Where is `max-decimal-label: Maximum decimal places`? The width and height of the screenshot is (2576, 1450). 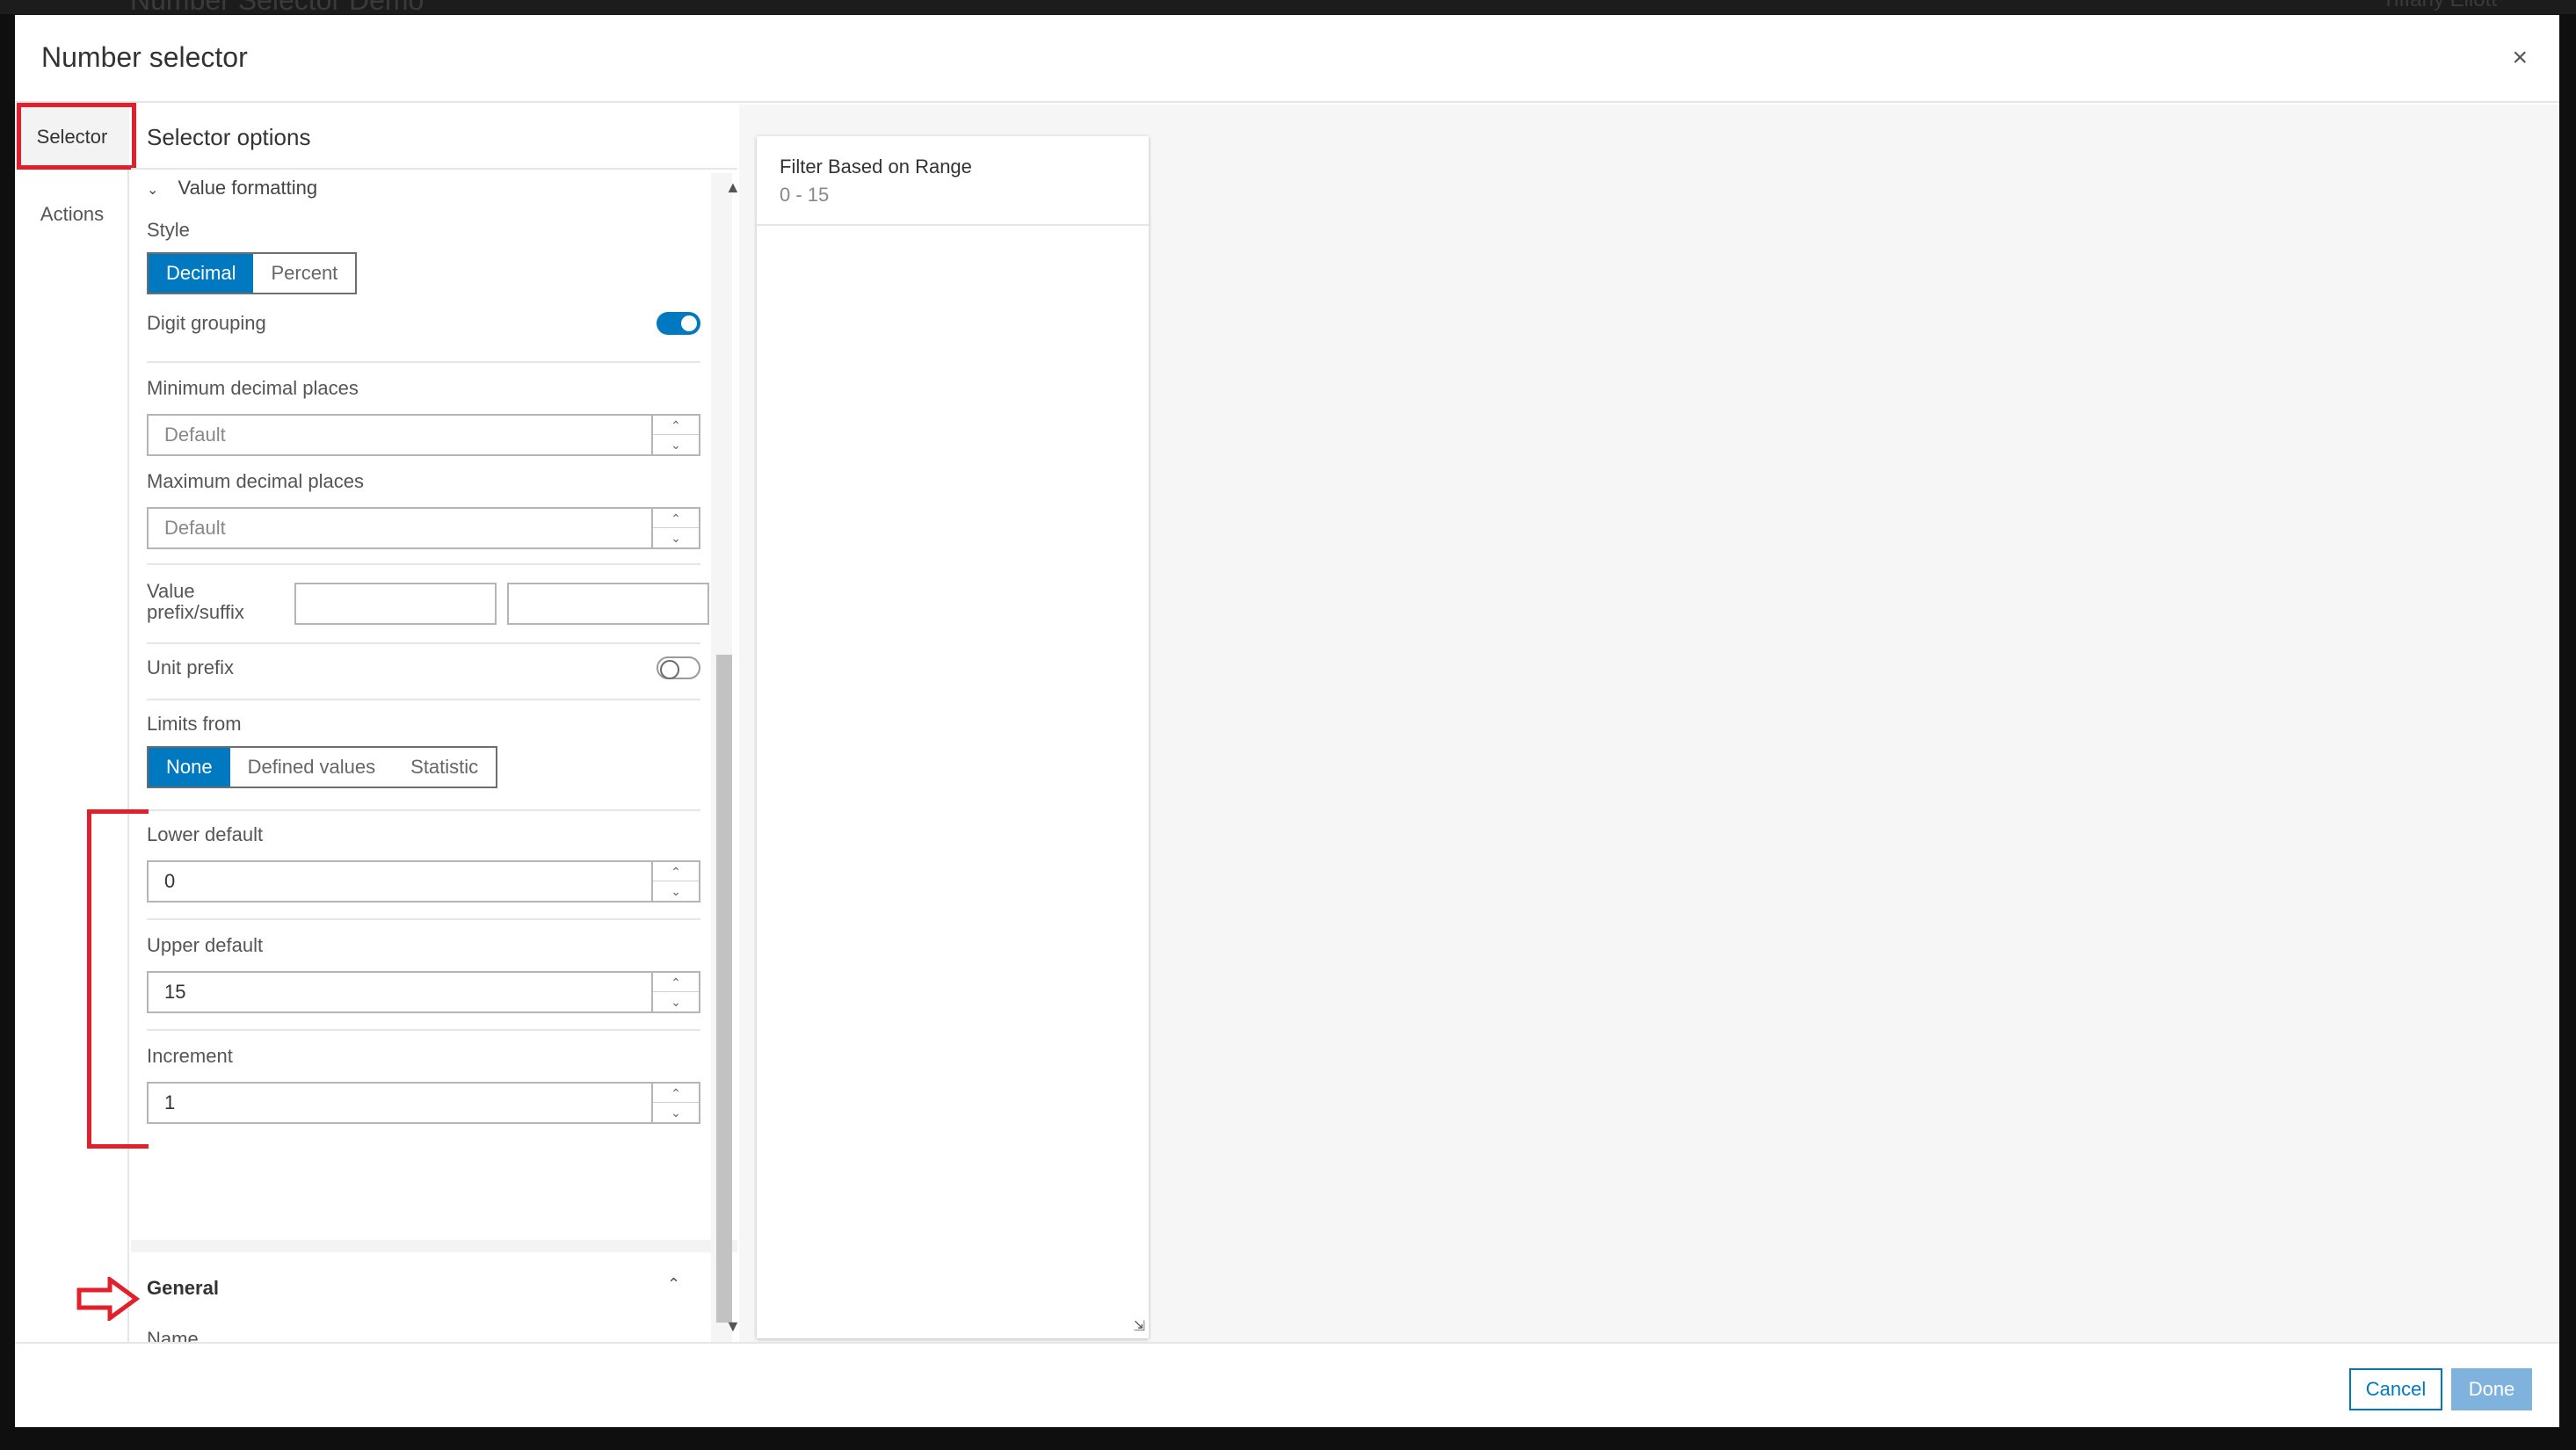
max-decimal-label: Maximum decimal places is located at coordinates (255, 481).